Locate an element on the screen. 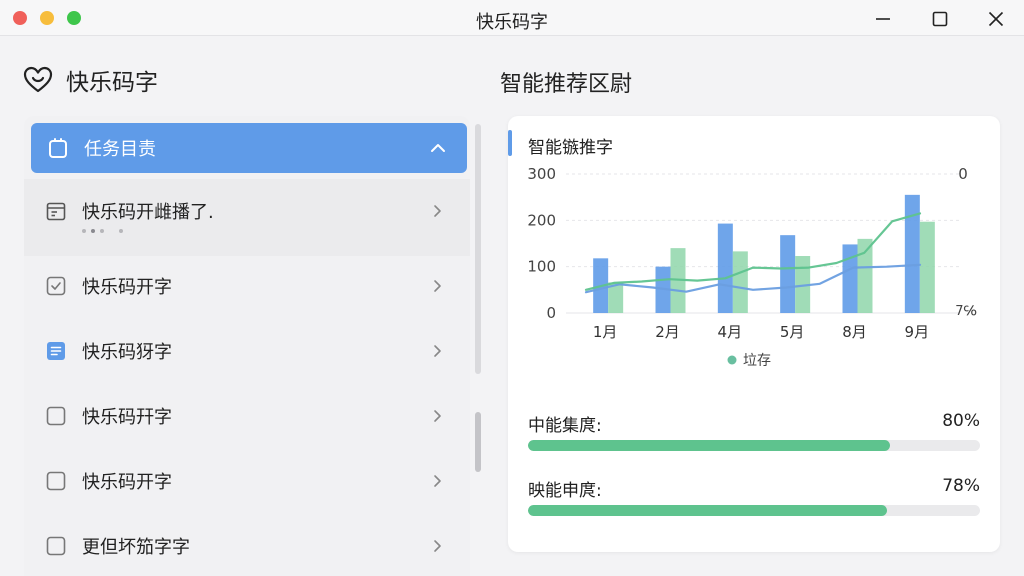  clipboard-icon is located at coordinates (58, 148).